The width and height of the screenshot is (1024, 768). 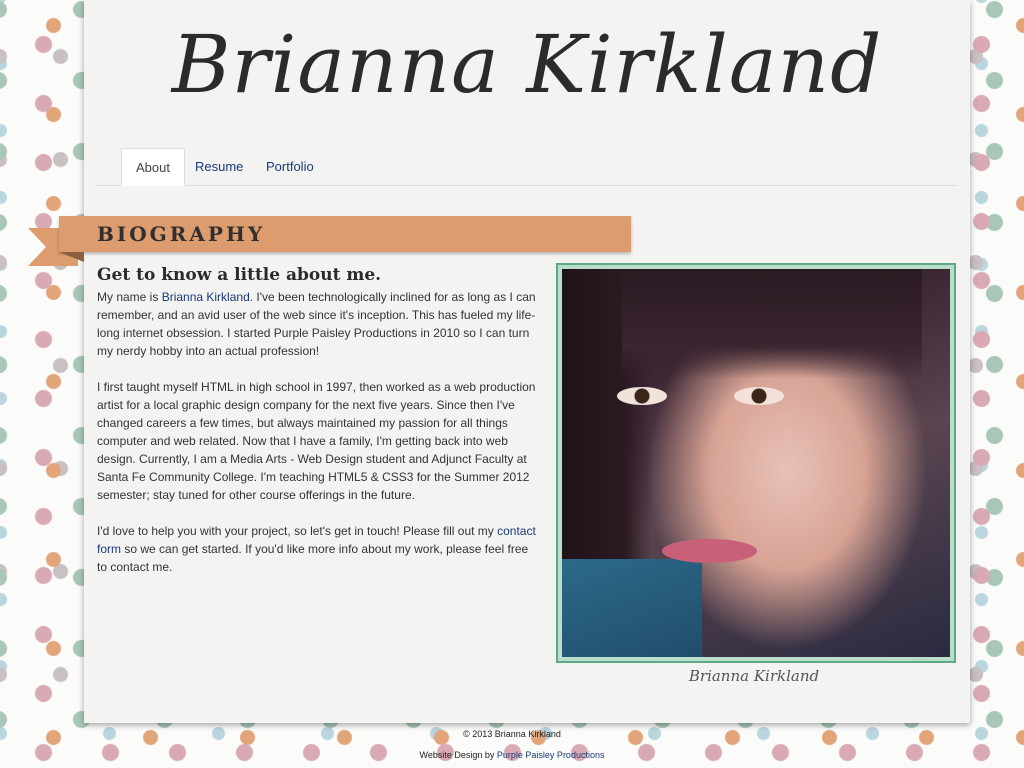 What do you see at coordinates (527, 167) in the screenshot?
I see `nav-tabs: About Resume Portfolio` at bounding box center [527, 167].